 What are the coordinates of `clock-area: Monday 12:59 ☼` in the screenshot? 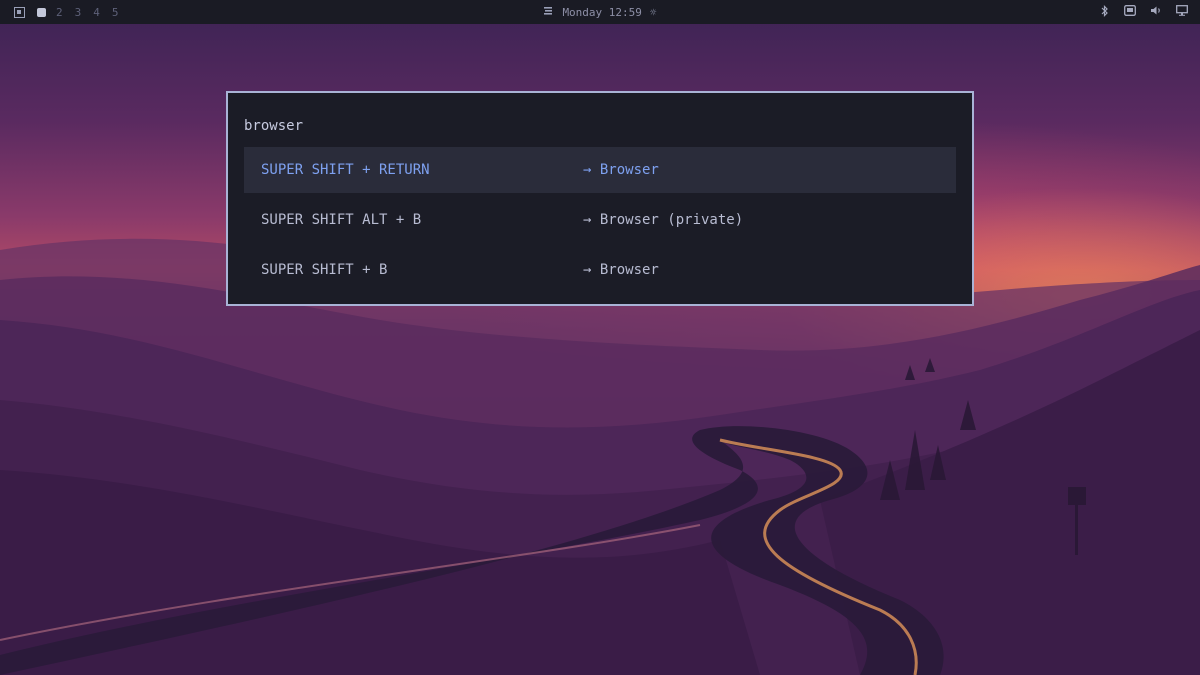 It's located at (600, 12).